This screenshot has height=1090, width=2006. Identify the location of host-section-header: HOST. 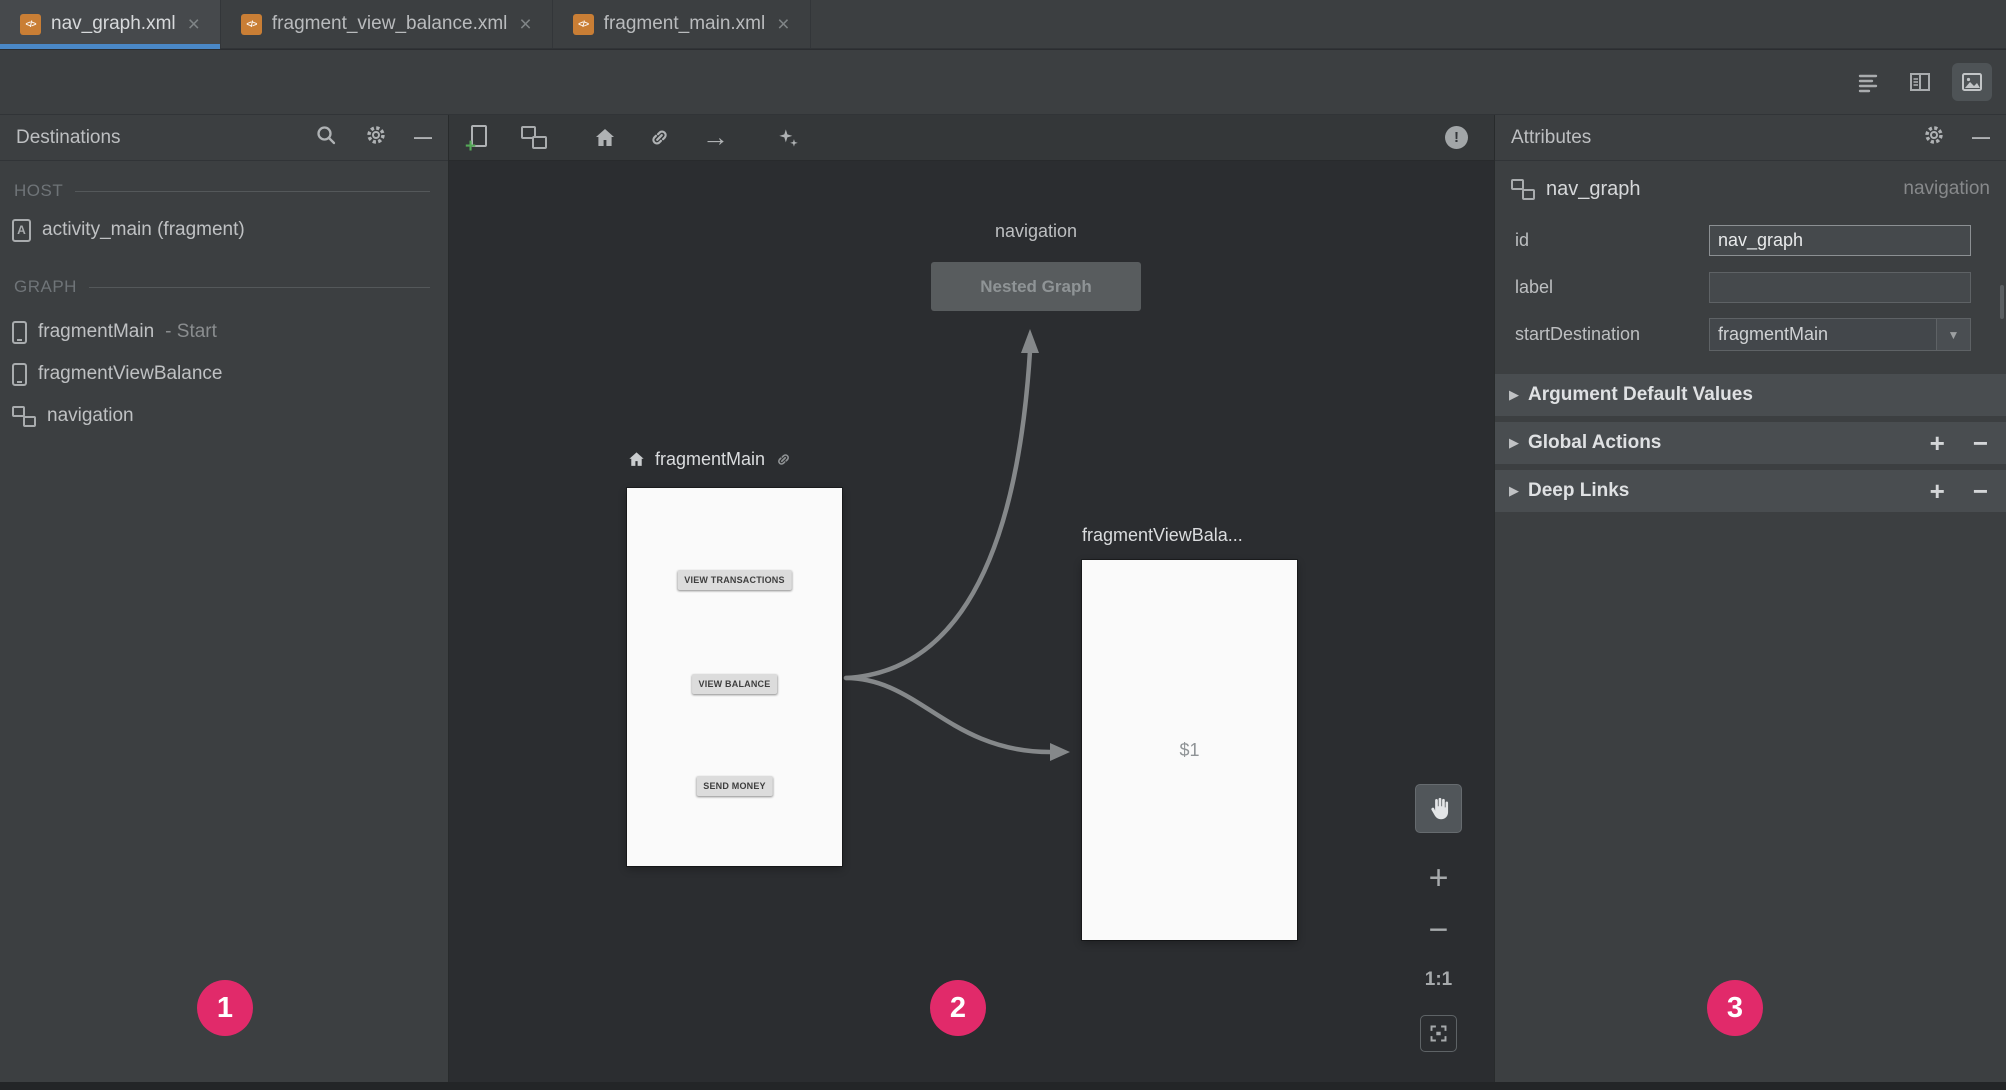
(224, 191).